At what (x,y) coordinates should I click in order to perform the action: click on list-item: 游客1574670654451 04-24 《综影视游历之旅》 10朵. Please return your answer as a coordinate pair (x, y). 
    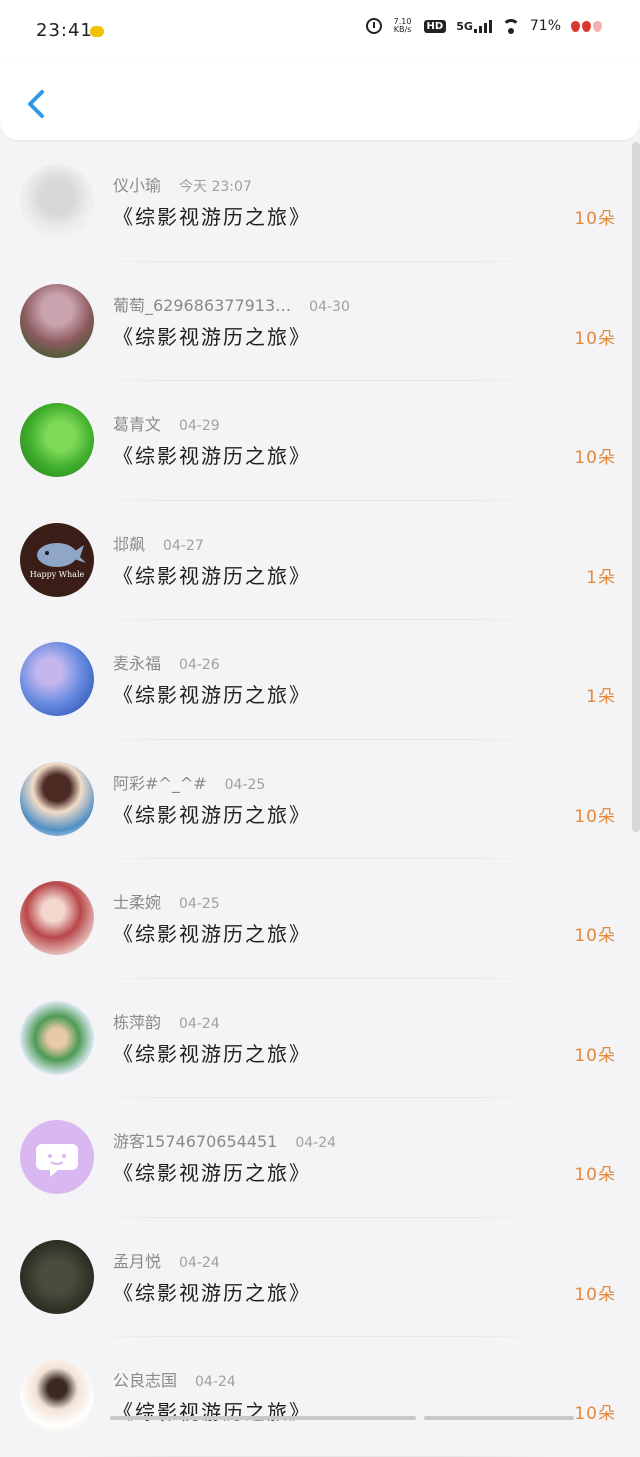
    Looking at the image, I should click on (316, 1158).